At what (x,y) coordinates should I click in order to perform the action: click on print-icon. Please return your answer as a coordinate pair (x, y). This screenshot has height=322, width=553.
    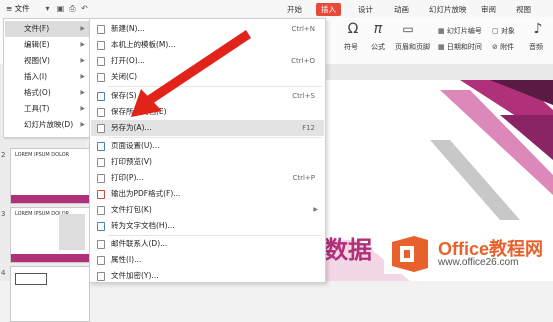
    Looking at the image, I should click on (101, 178).